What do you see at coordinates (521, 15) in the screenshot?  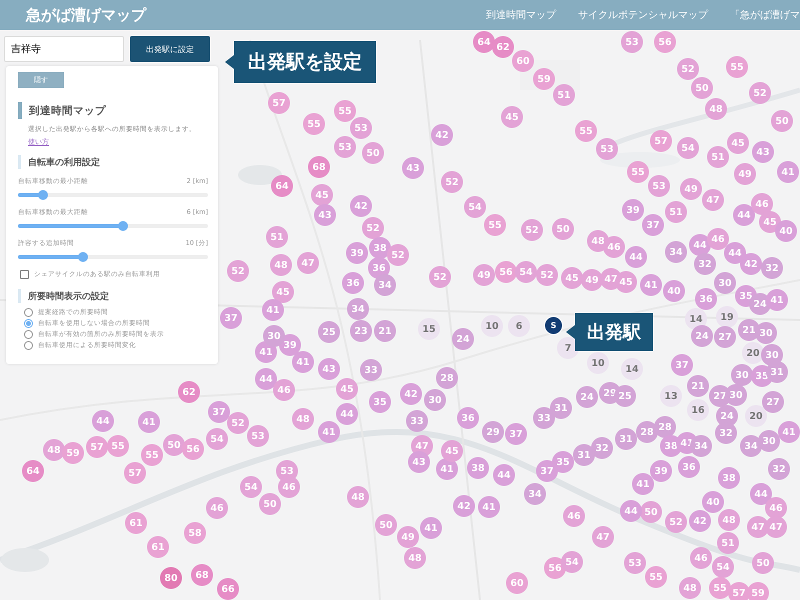 I see `nav-link: 到達時間マップ` at bounding box center [521, 15].